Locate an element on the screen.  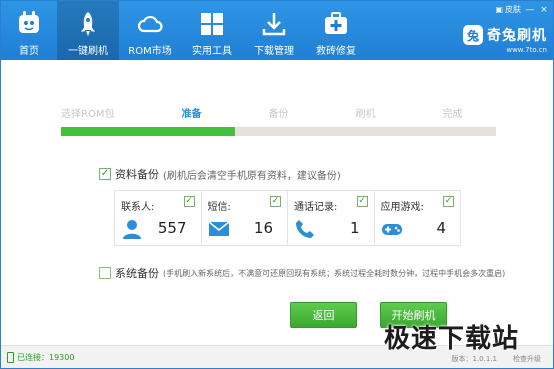
rocket-icon is located at coordinates (88, 24).